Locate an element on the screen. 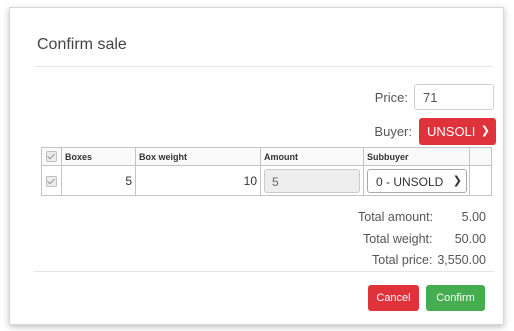  total-weight-value: 50.00 is located at coordinates (470, 239).